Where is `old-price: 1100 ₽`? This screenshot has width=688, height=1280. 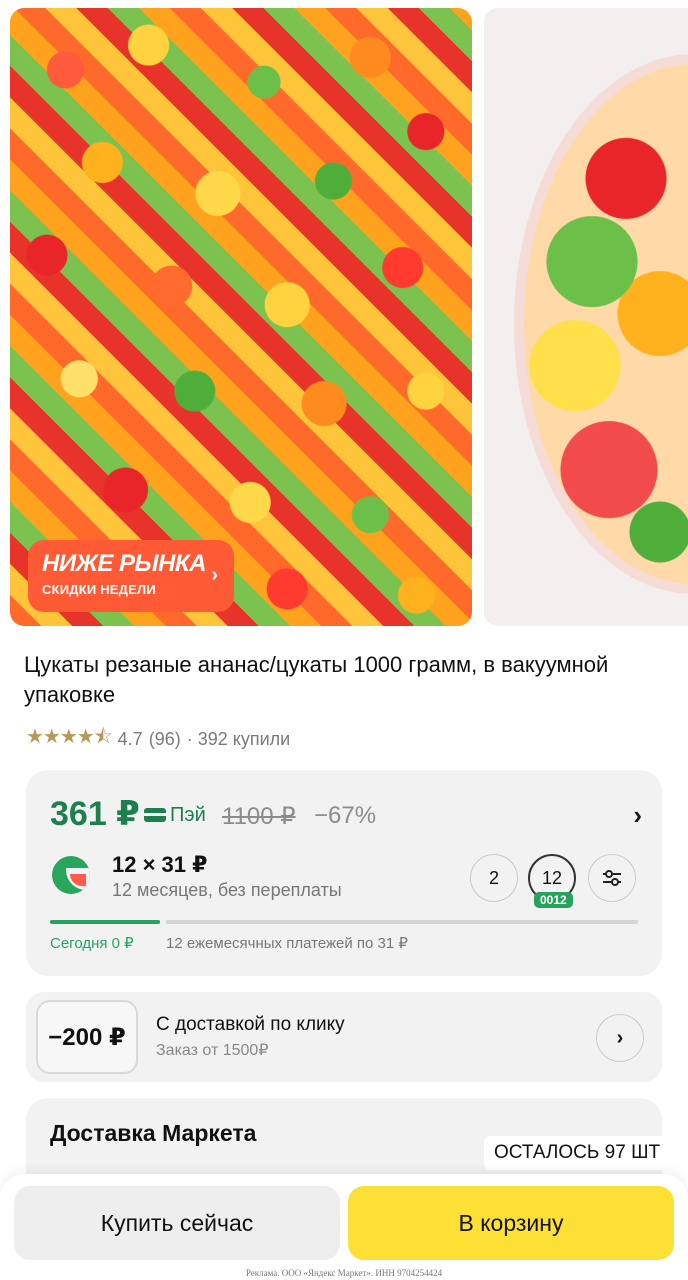
old-price: 1100 ₽ is located at coordinates (259, 816).